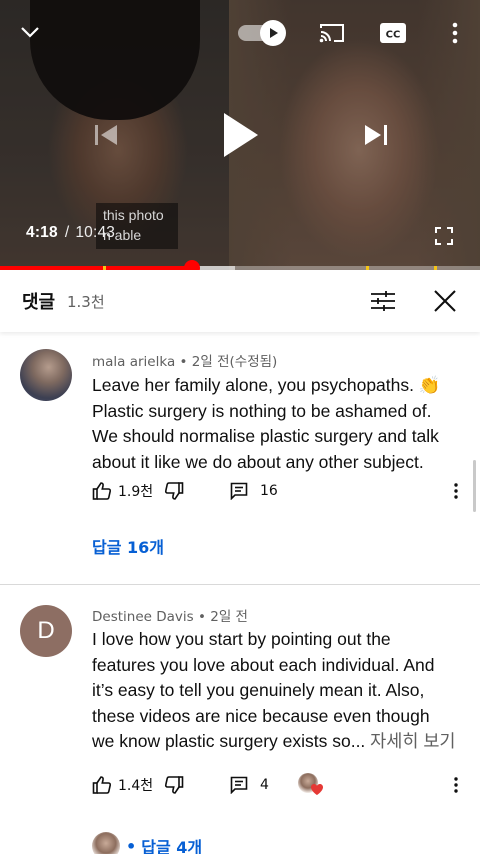 The height and width of the screenshot is (854, 480). I want to click on reply-button: 4, so click(249, 785).